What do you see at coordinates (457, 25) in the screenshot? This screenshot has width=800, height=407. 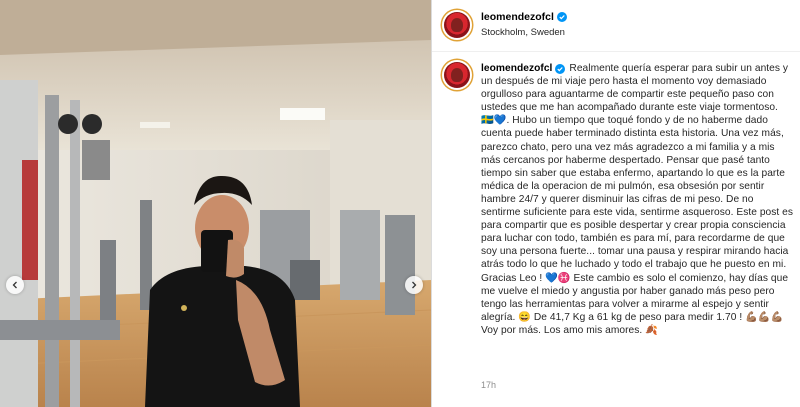 I see `avatar` at bounding box center [457, 25].